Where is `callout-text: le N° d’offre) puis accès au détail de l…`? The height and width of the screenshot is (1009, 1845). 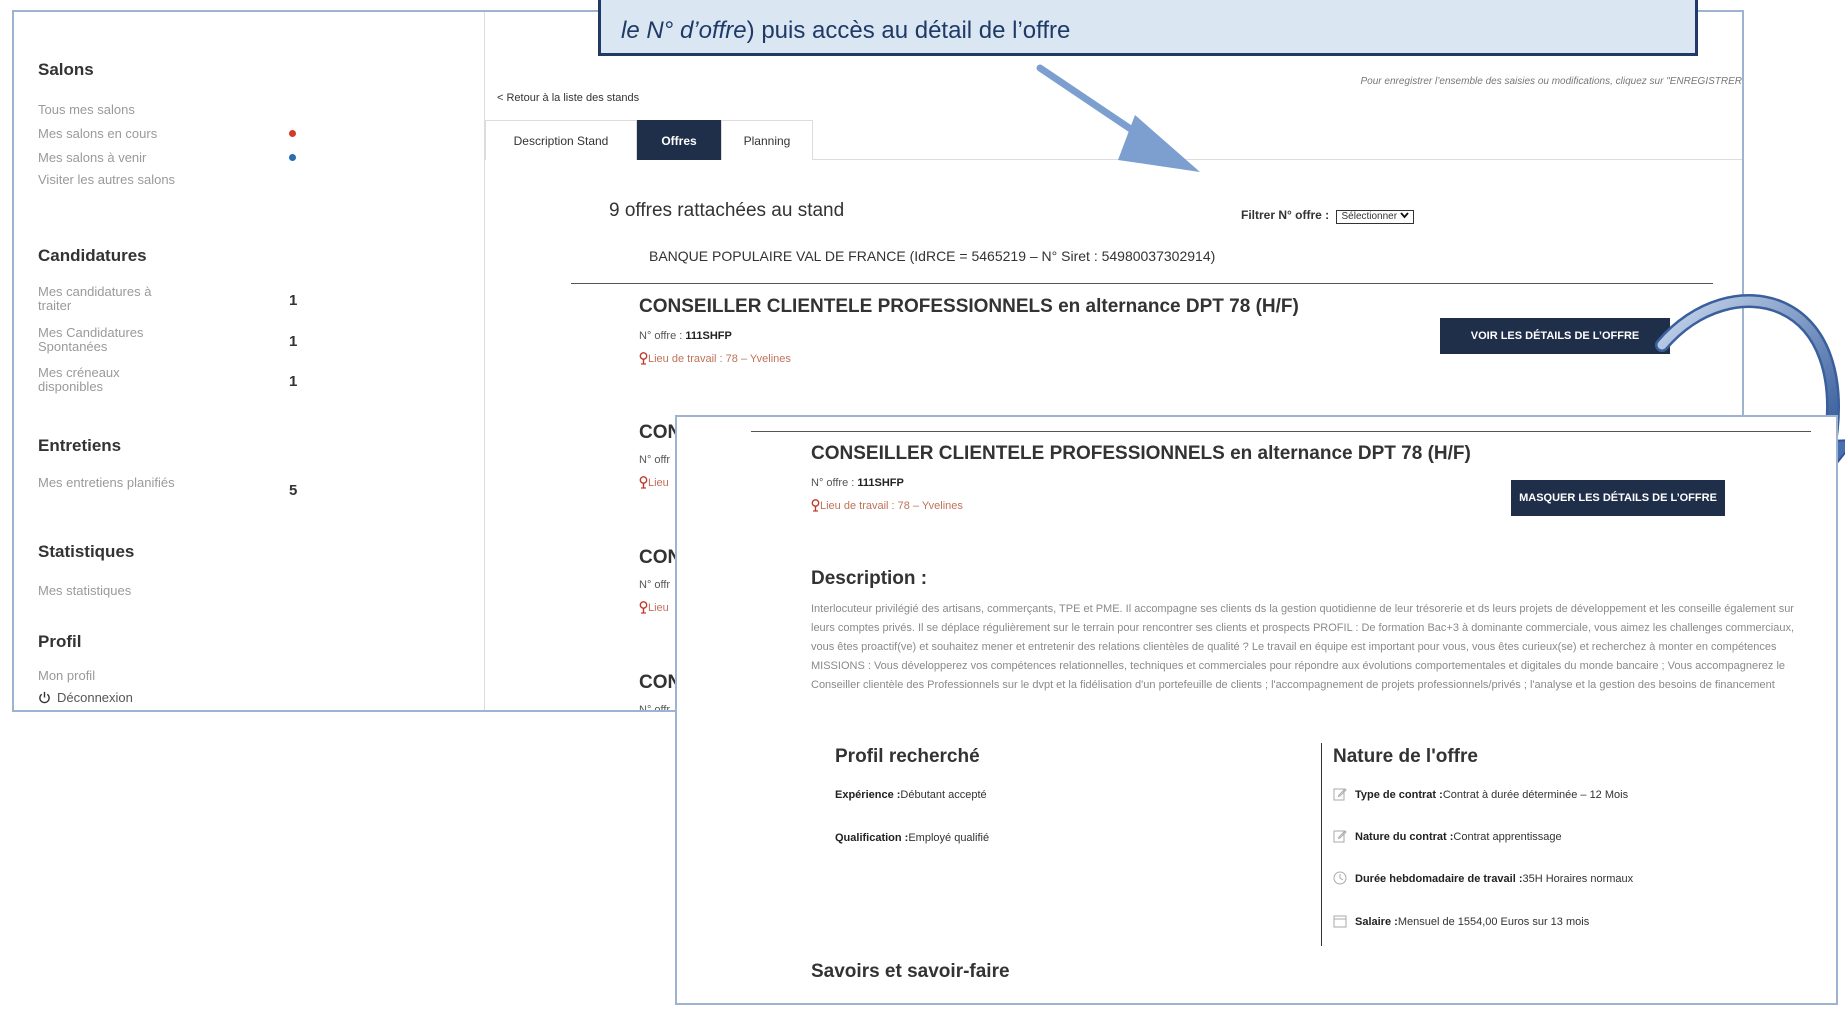
callout-text: le N° d’offre) puis accès au détail de l… is located at coordinates (845, 31).